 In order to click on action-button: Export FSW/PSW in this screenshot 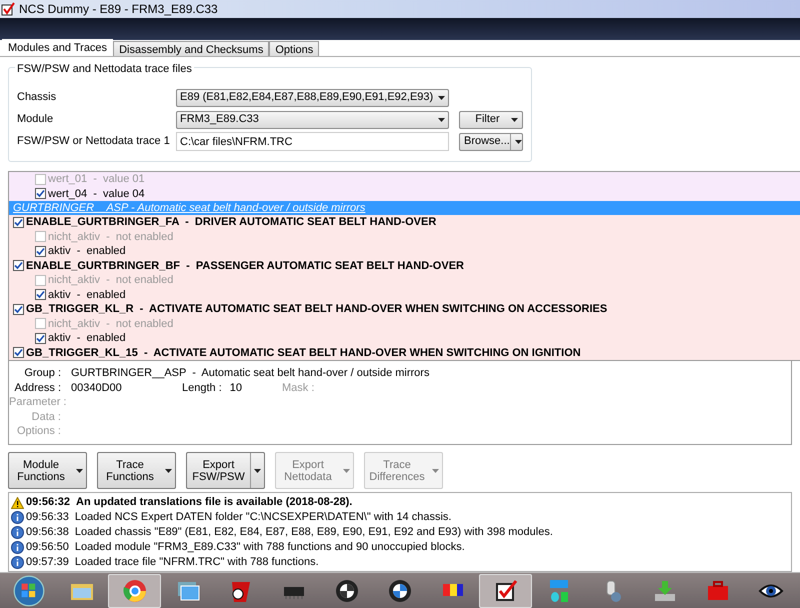, I will do `click(225, 470)`.